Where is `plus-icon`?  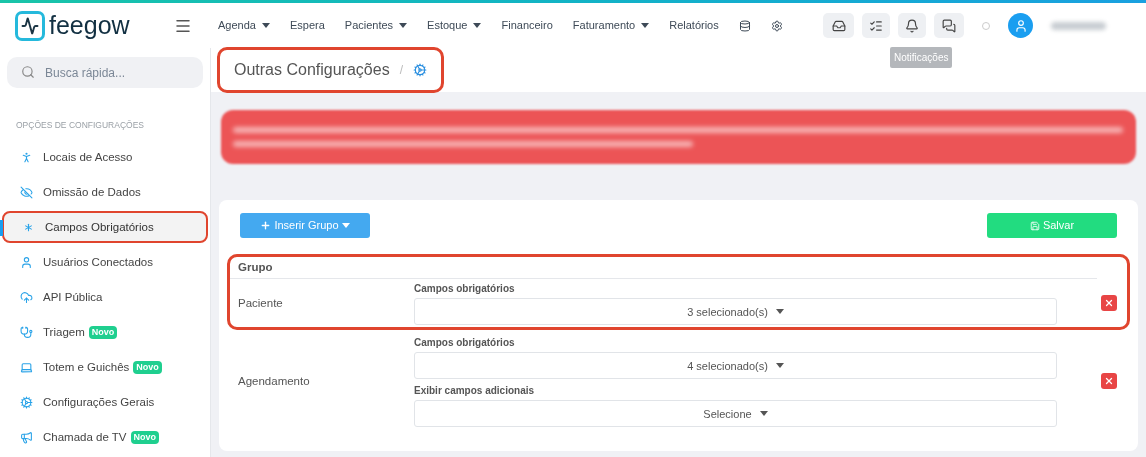 plus-icon is located at coordinates (266, 225).